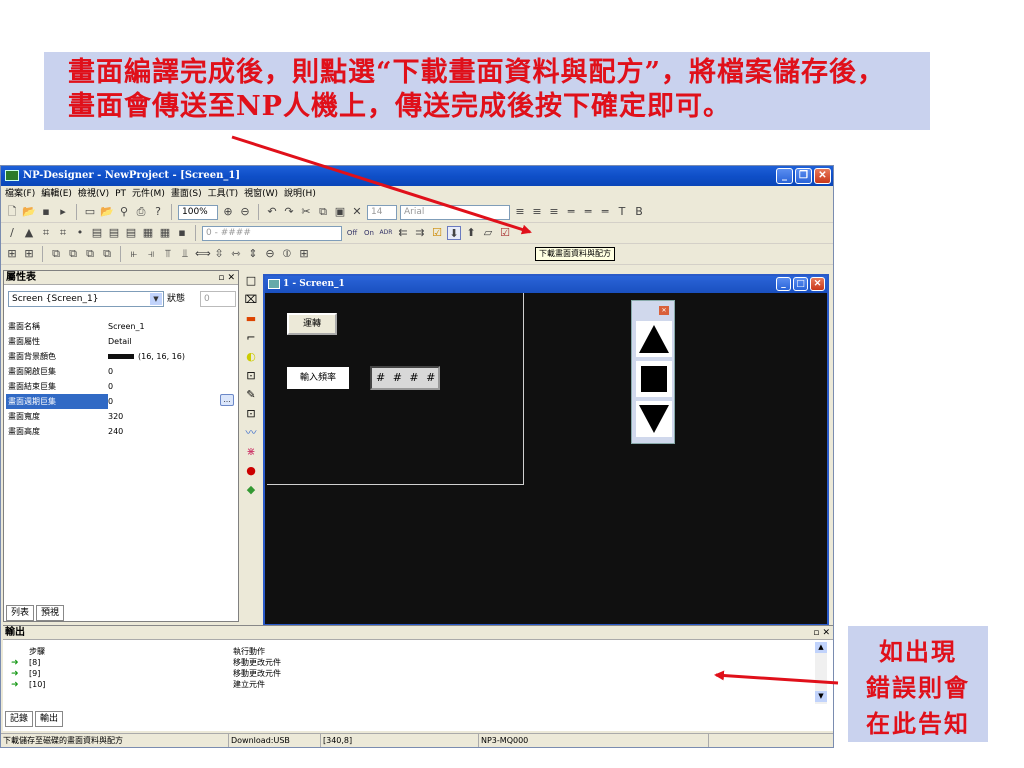  Describe the element at coordinates (156, 299) in the screenshot. I see `chevron-down-icon: ▼` at that location.